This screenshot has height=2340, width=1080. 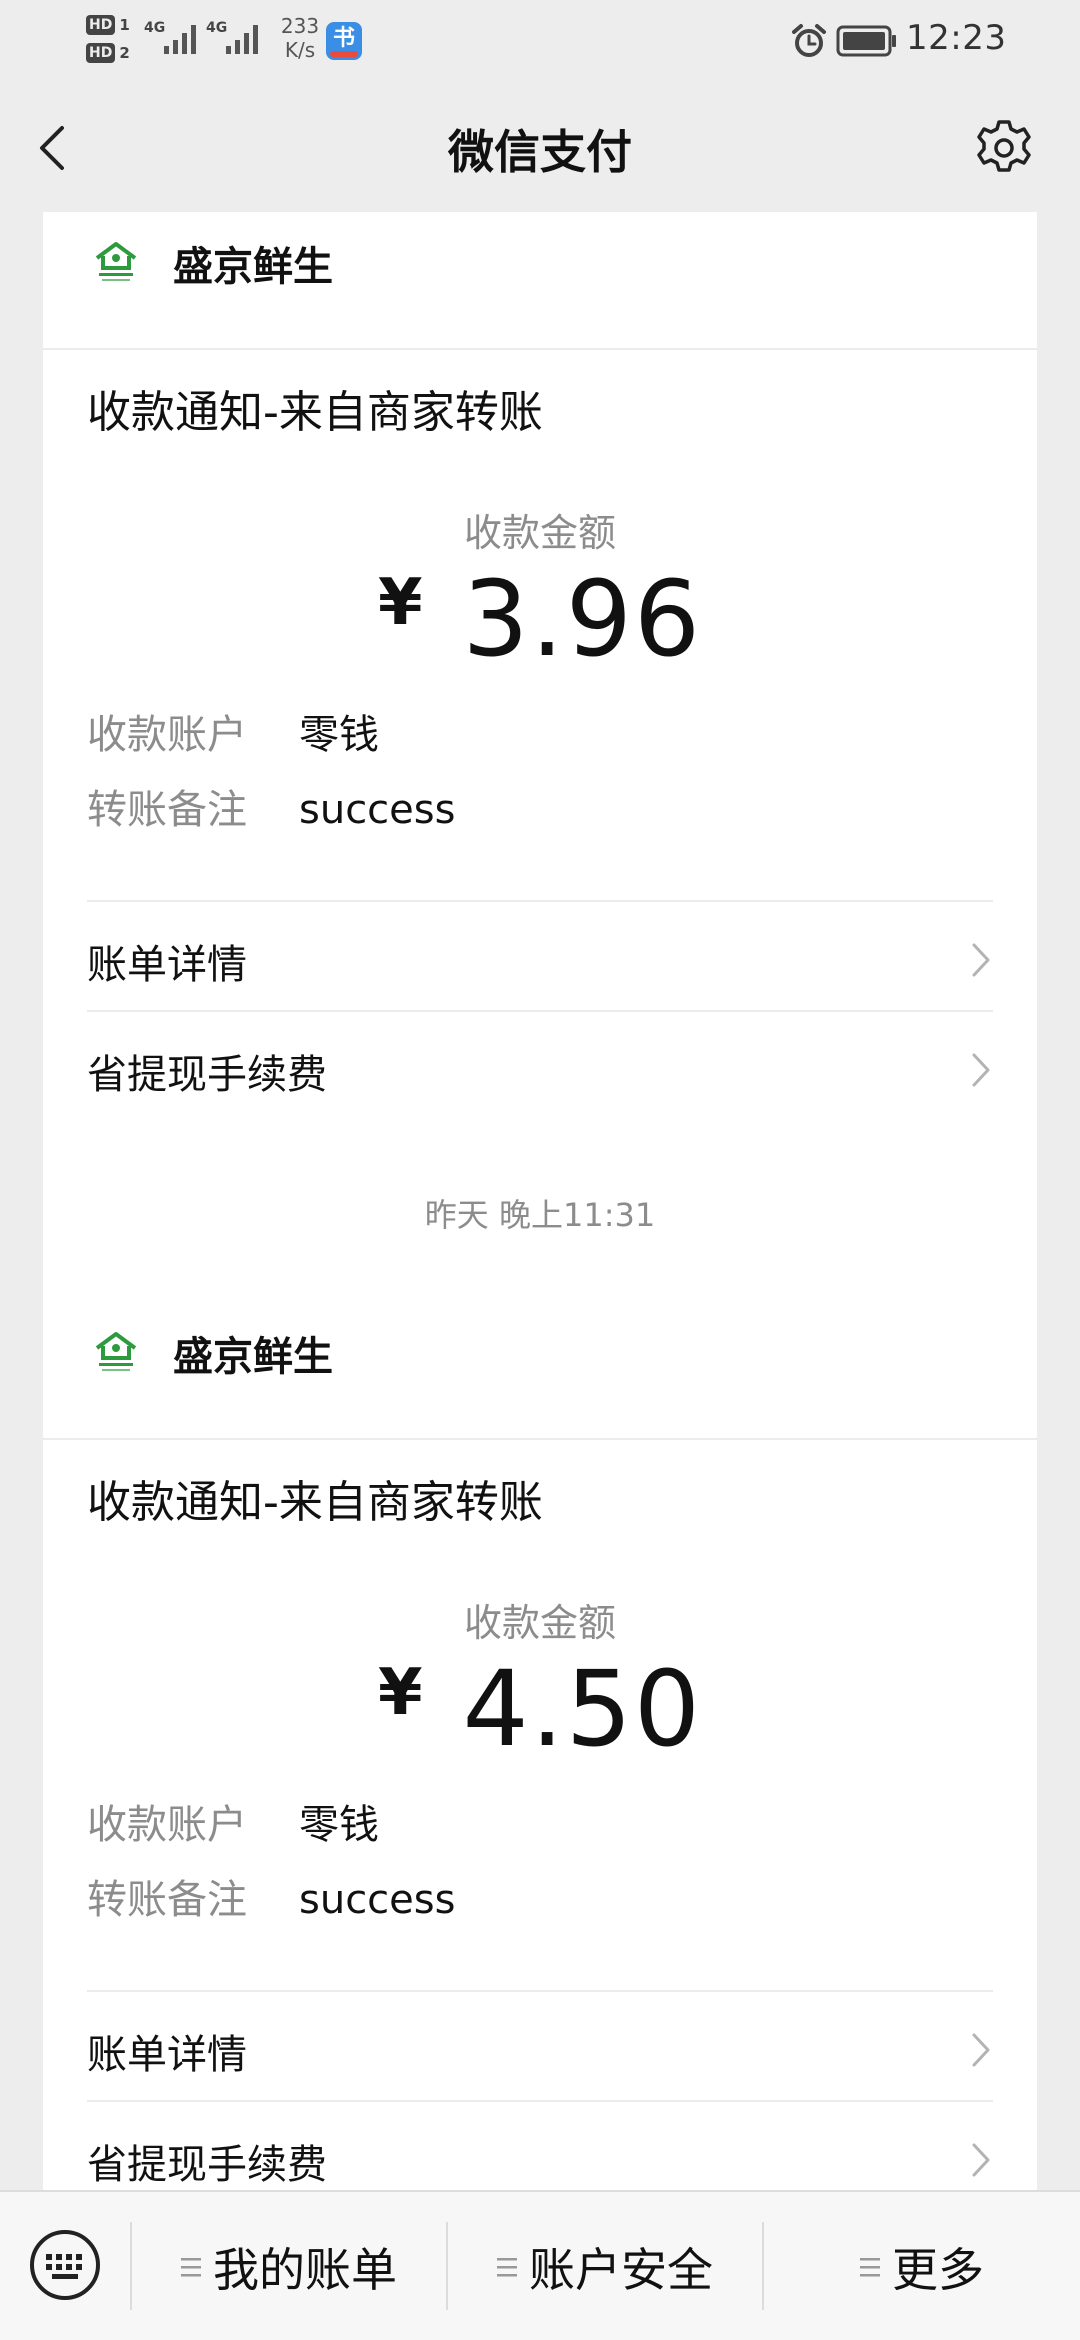 I want to click on more-tab: 更多, so click(x=922, y=2266).